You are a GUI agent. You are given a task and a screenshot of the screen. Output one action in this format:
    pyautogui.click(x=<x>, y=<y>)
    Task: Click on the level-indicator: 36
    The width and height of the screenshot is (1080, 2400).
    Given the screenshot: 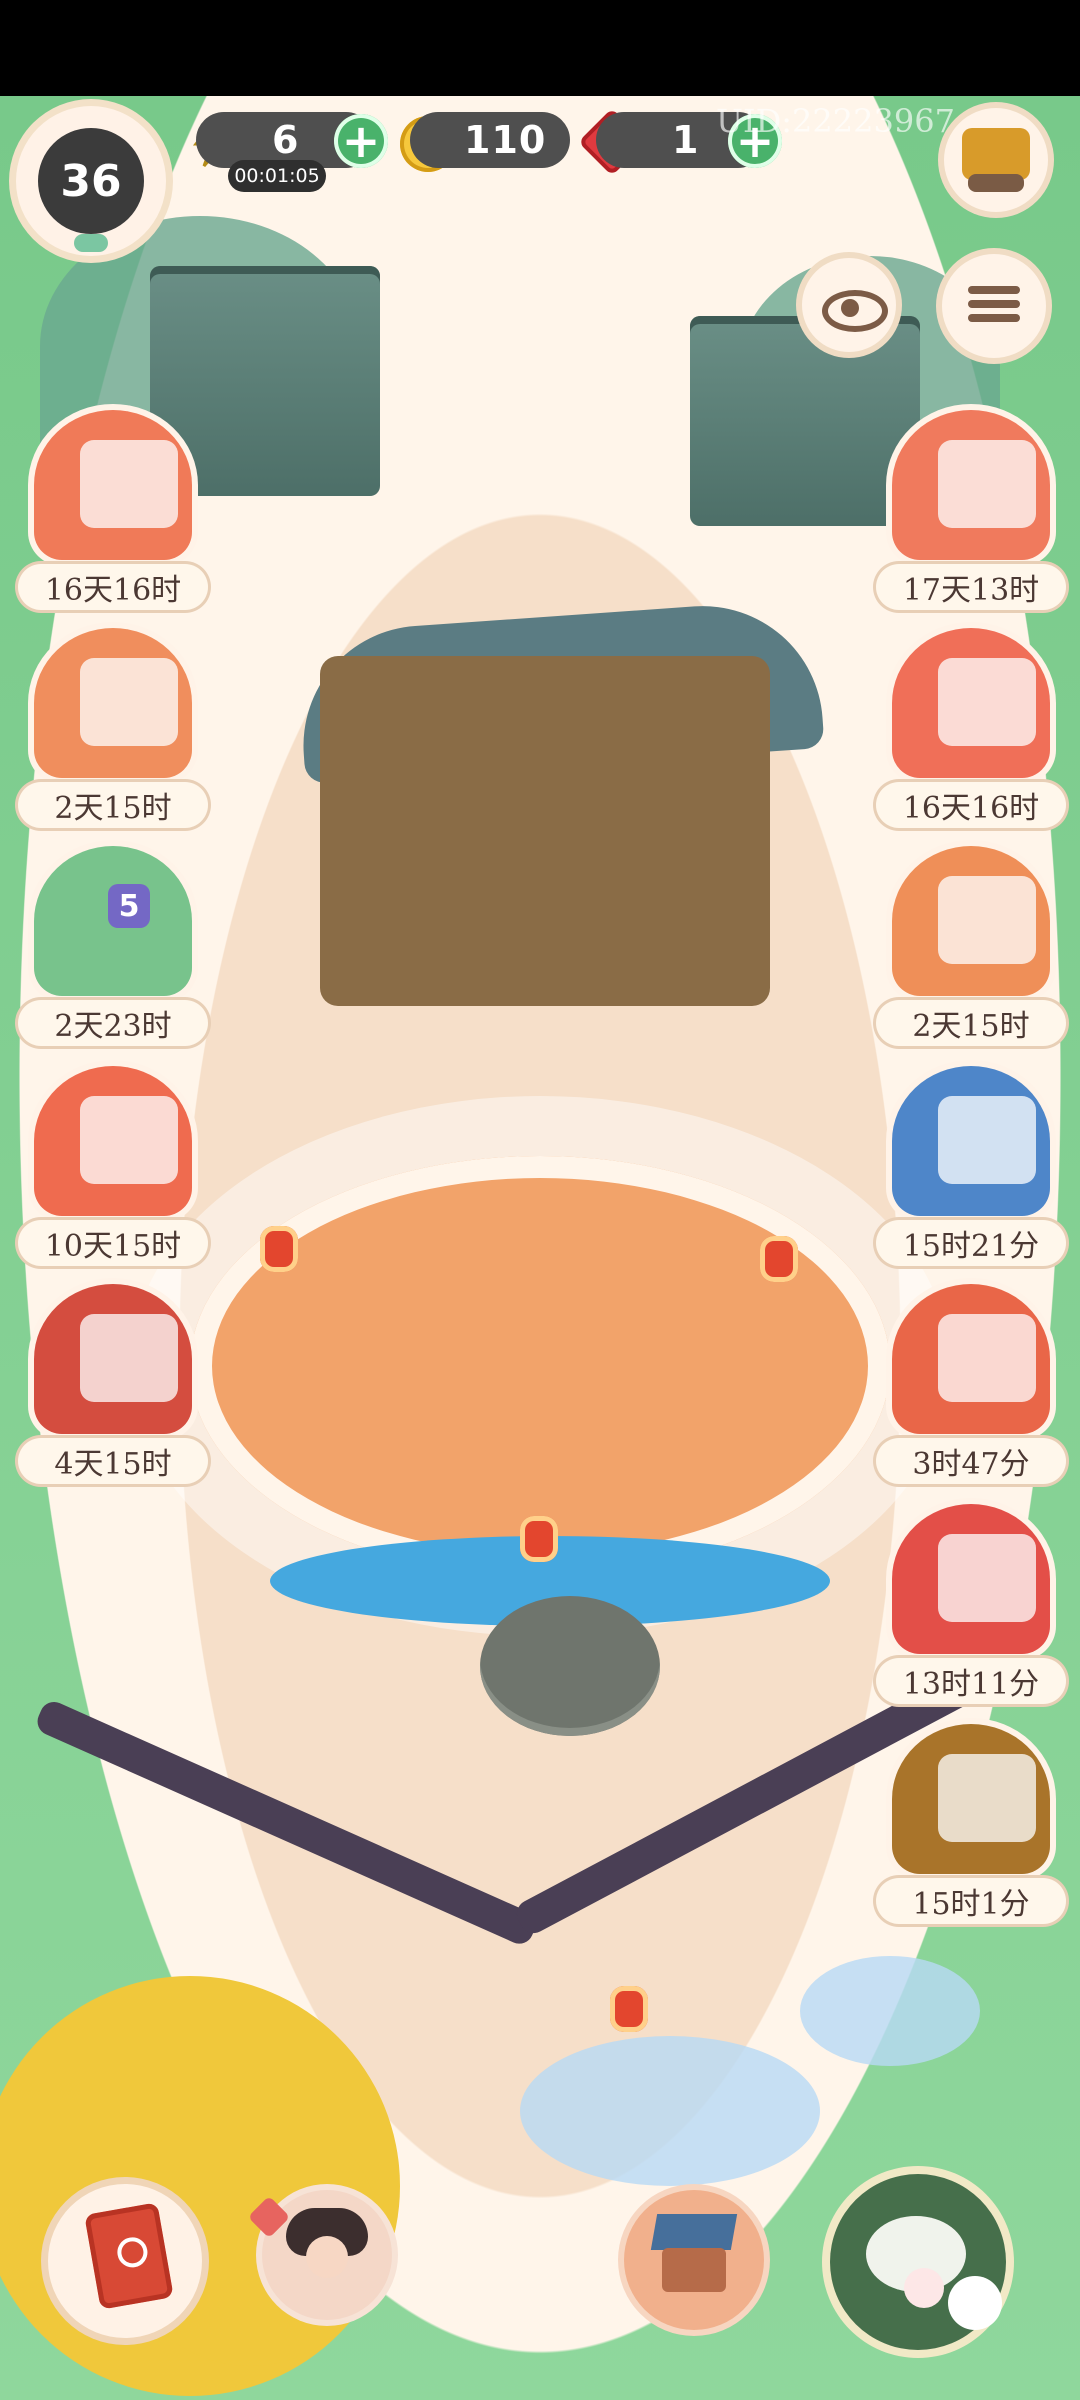 What is the action you would take?
    pyautogui.click(x=91, y=181)
    